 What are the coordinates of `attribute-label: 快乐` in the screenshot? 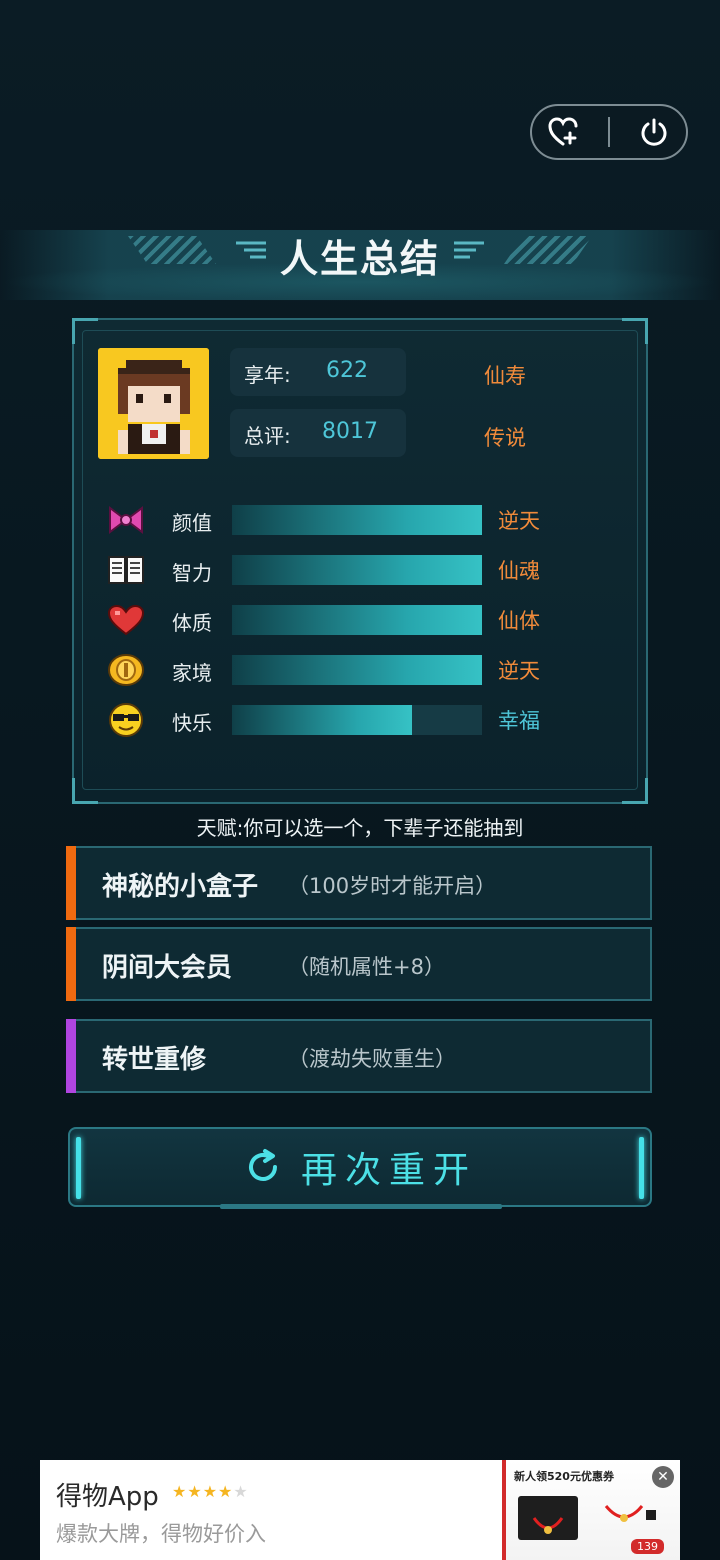 It's located at (192, 723).